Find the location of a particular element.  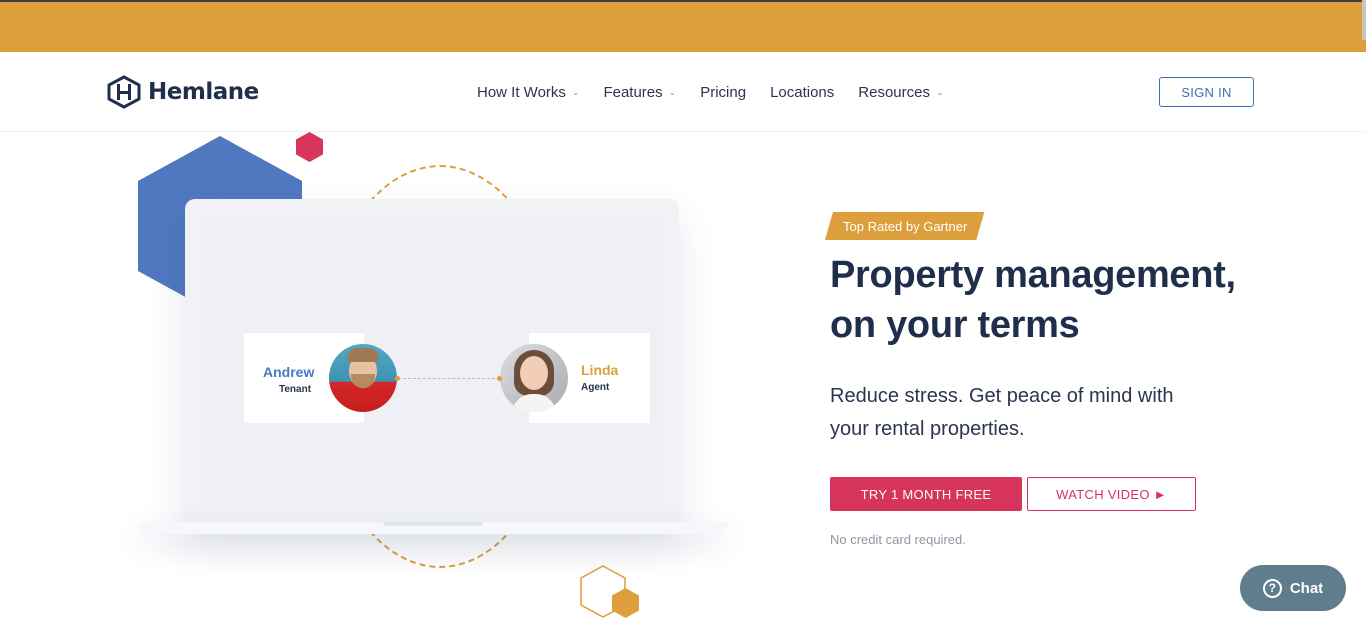

try-free-button: TRY 1 MONTH FREE is located at coordinates (926, 494).